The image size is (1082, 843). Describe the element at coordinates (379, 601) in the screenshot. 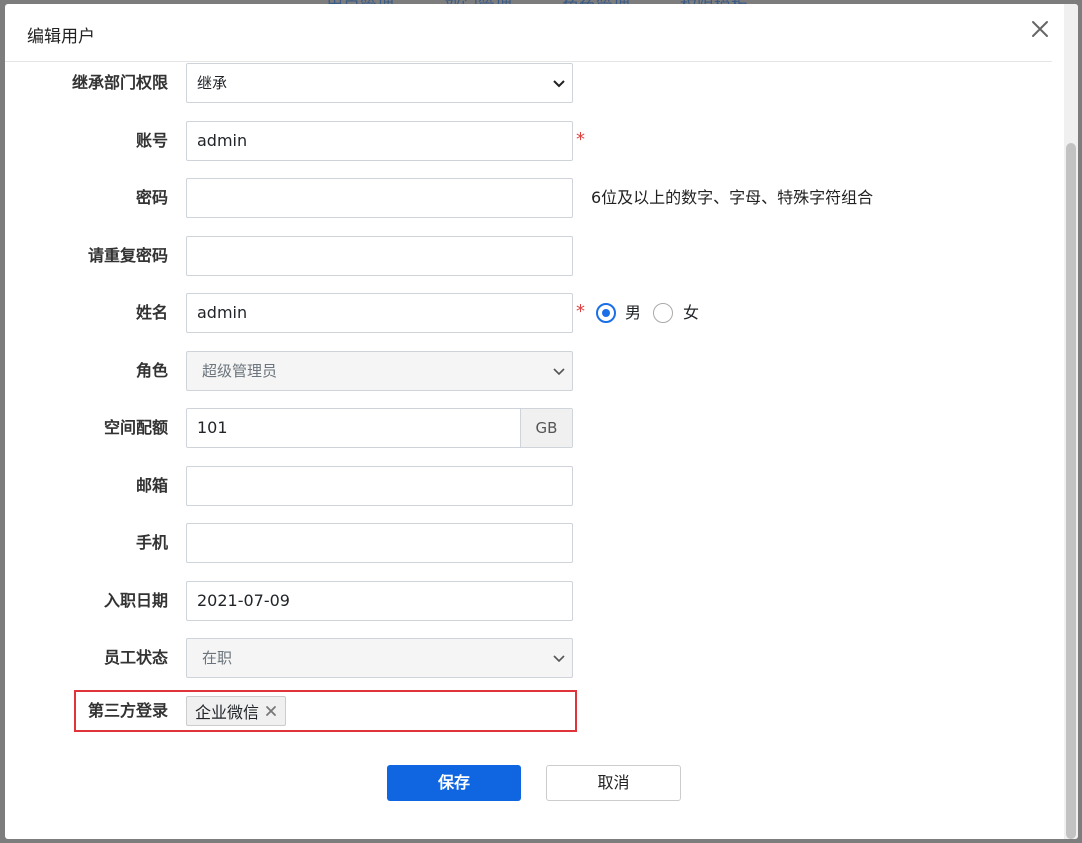

I see `hire-date-input: 2021-07-09` at that location.